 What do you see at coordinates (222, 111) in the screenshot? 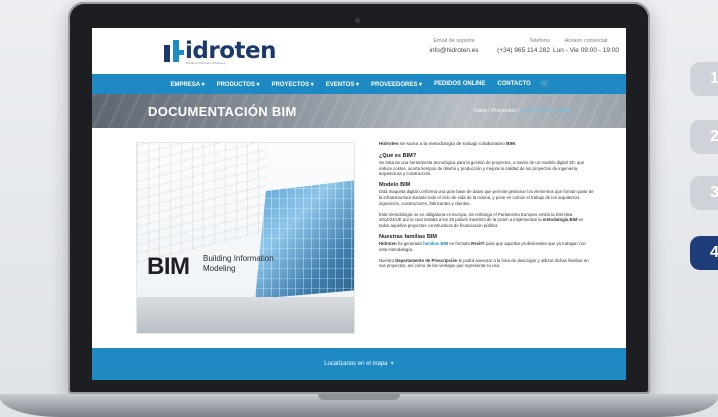
I see `page-title: DOCUMENTACIÓN BIM` at bounding box center [222, 111].